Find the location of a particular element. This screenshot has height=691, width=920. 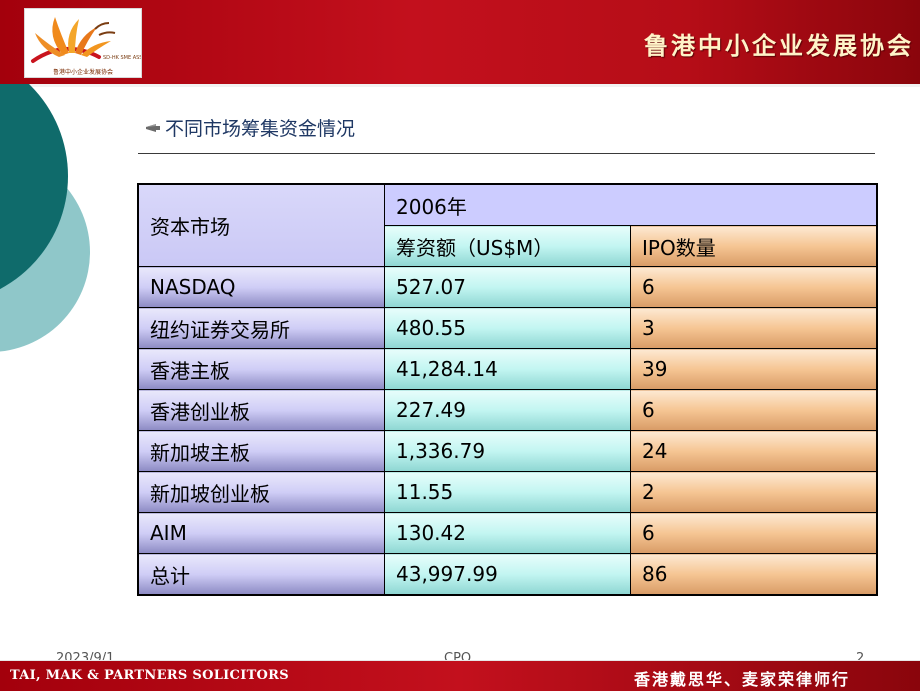

svg-text: SD-HK SME ASSO. is located at coordinates (122, 58).